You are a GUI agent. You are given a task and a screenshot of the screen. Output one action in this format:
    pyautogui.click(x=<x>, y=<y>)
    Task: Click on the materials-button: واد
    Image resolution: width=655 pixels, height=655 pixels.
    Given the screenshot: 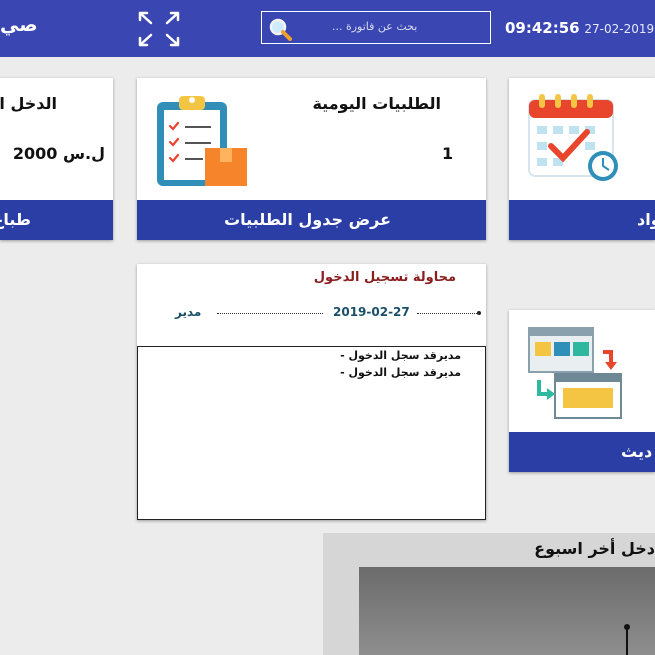 What is the action you would take?
    pyautogui.click(x=582, y=220)
    